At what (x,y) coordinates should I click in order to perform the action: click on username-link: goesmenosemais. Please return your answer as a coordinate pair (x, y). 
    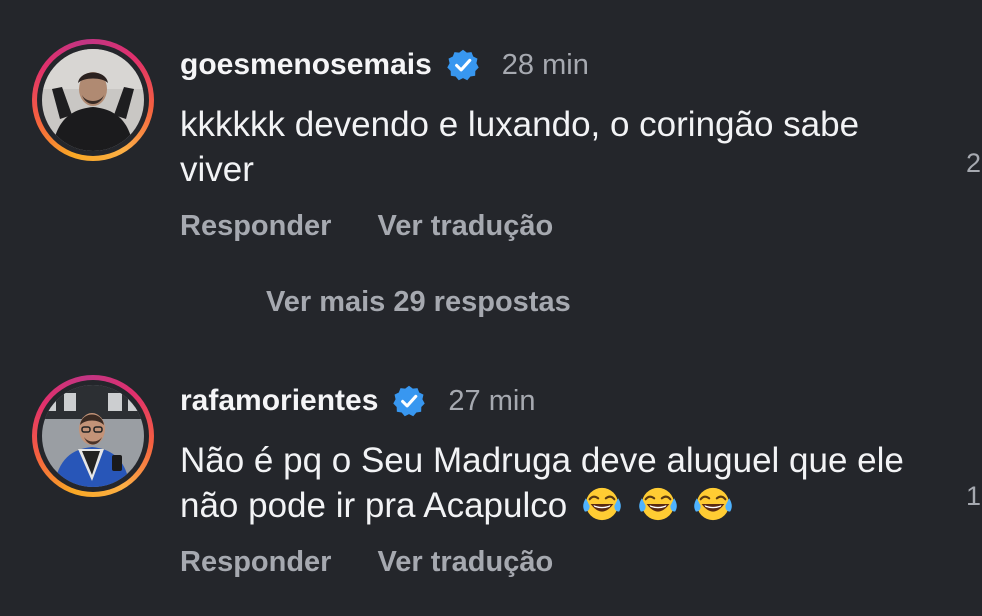
    Looking at the image, I should click on (306, 65).